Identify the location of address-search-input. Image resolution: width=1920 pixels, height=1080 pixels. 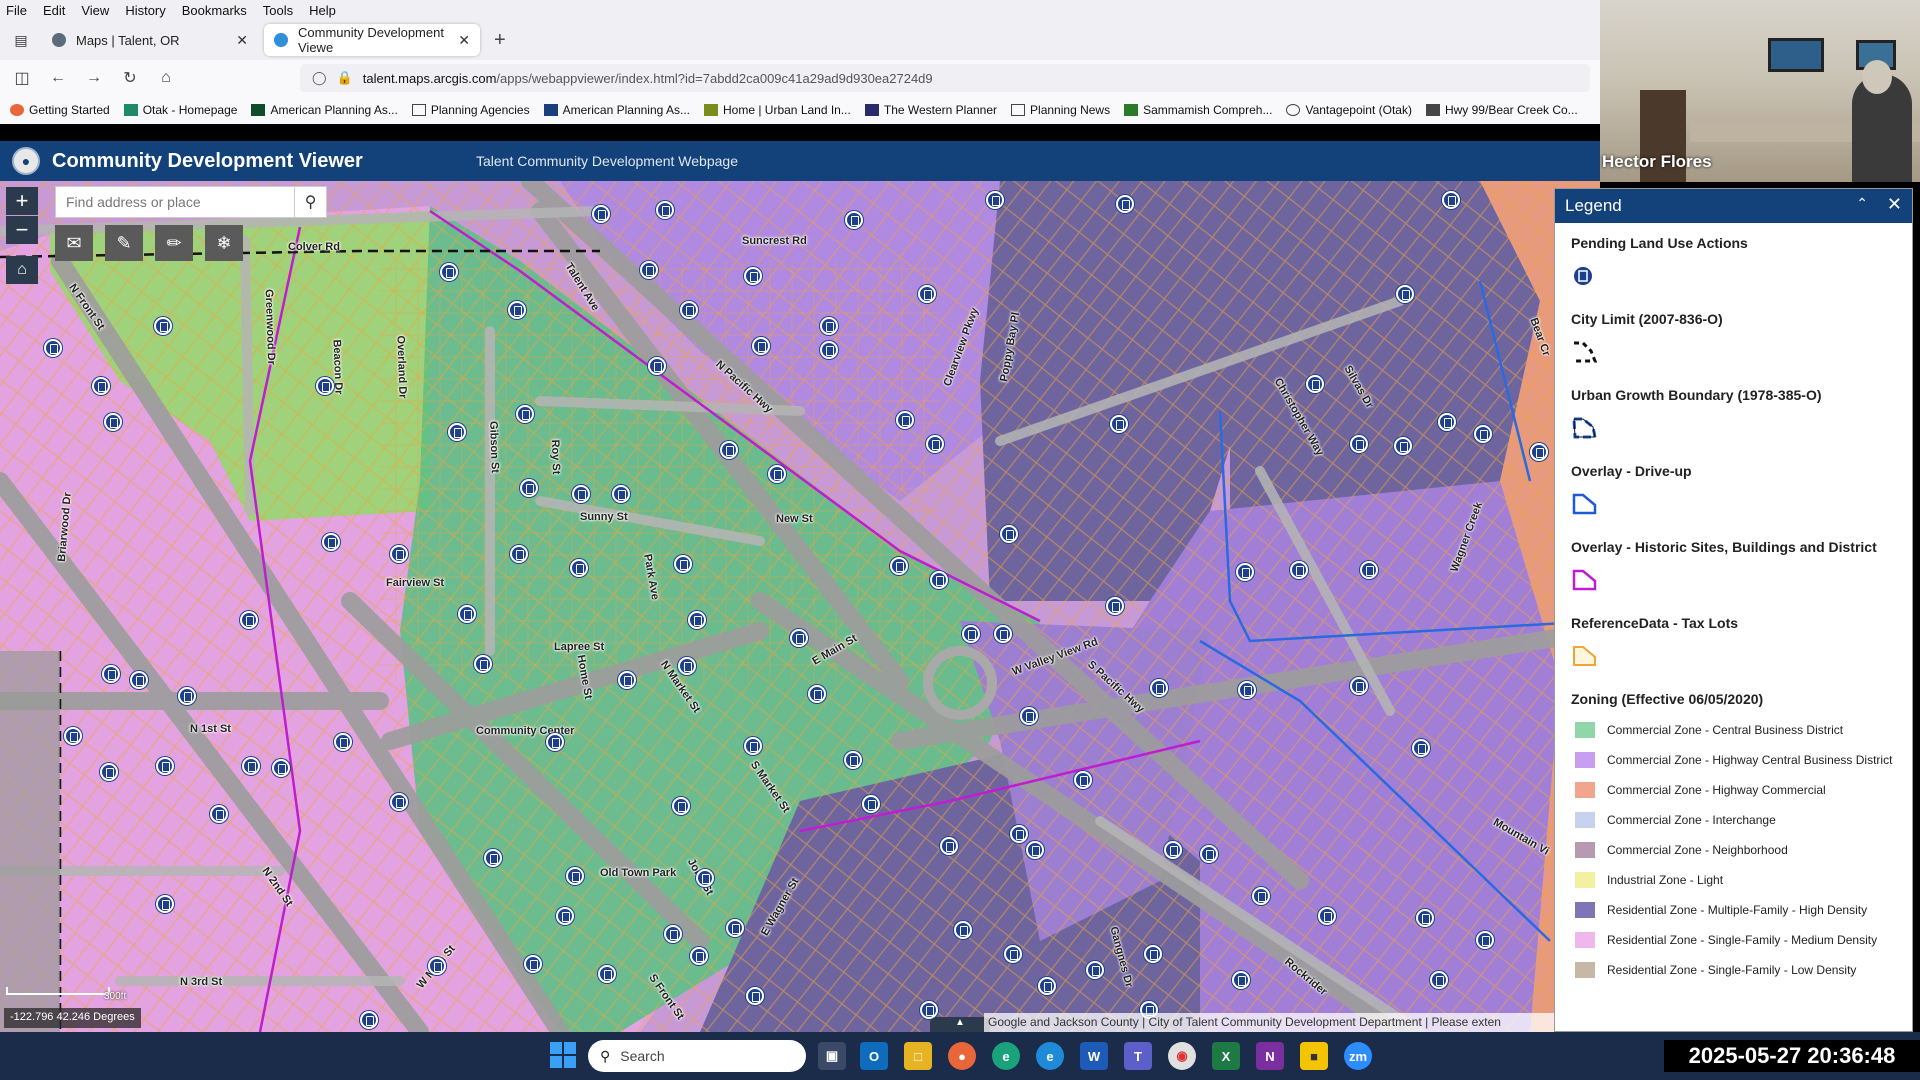
(175, 202).